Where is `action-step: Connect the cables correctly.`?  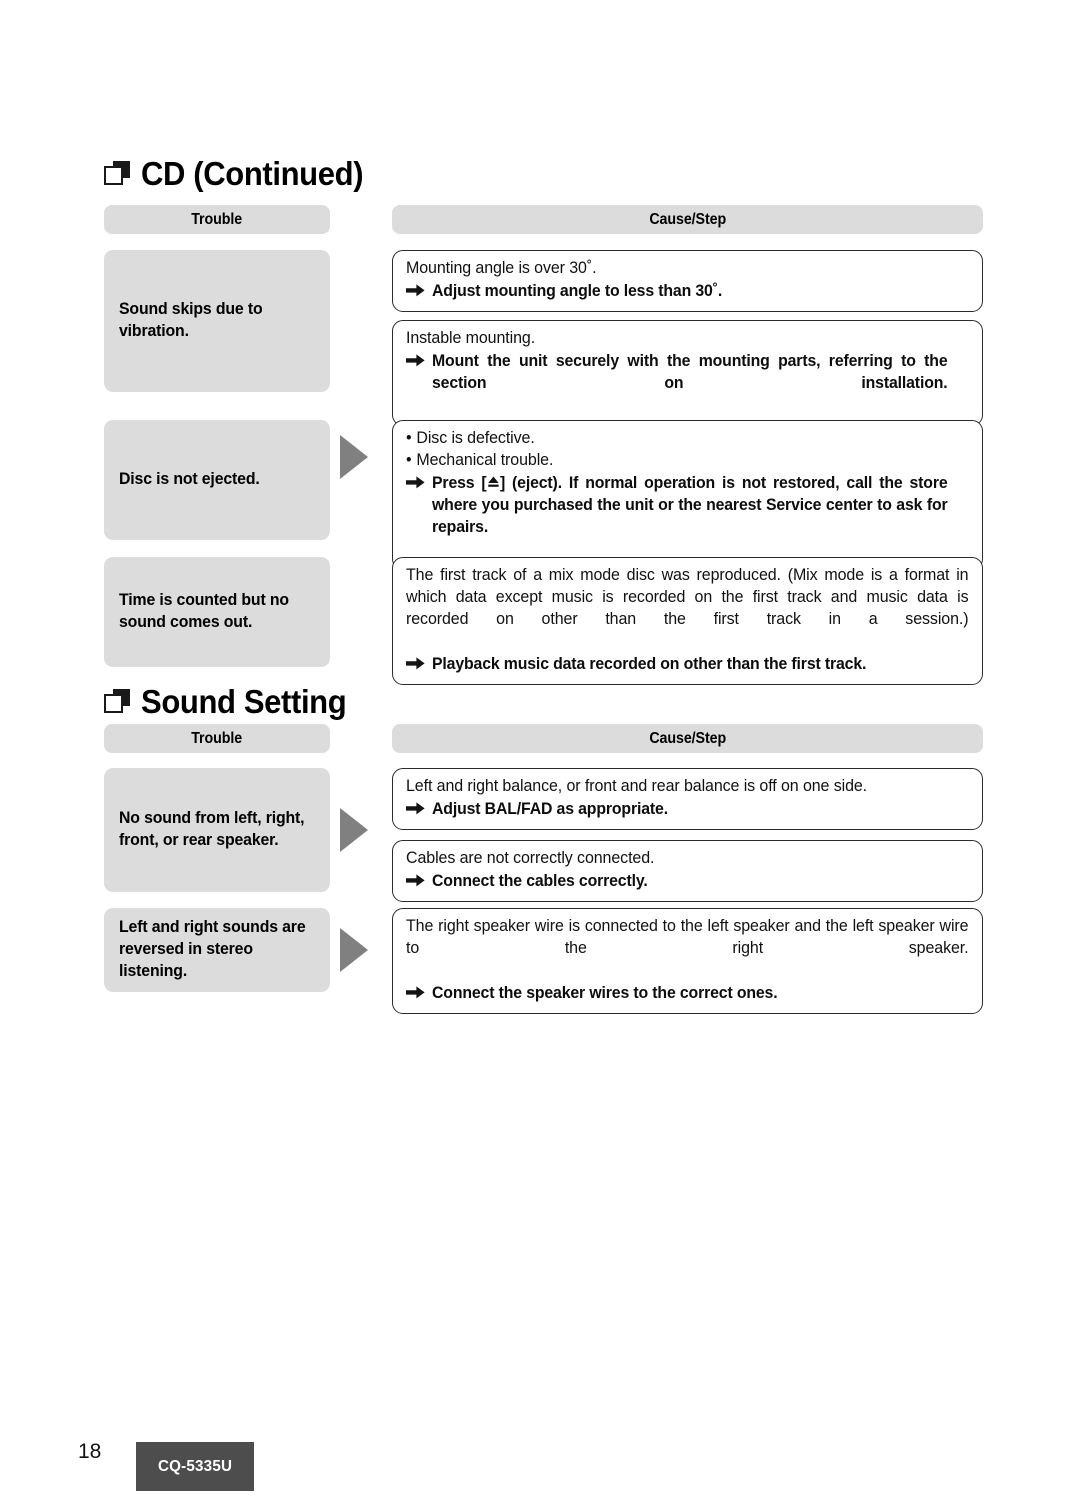
action-step: Connect the cables correctly. is located at coordinates (687, 882).